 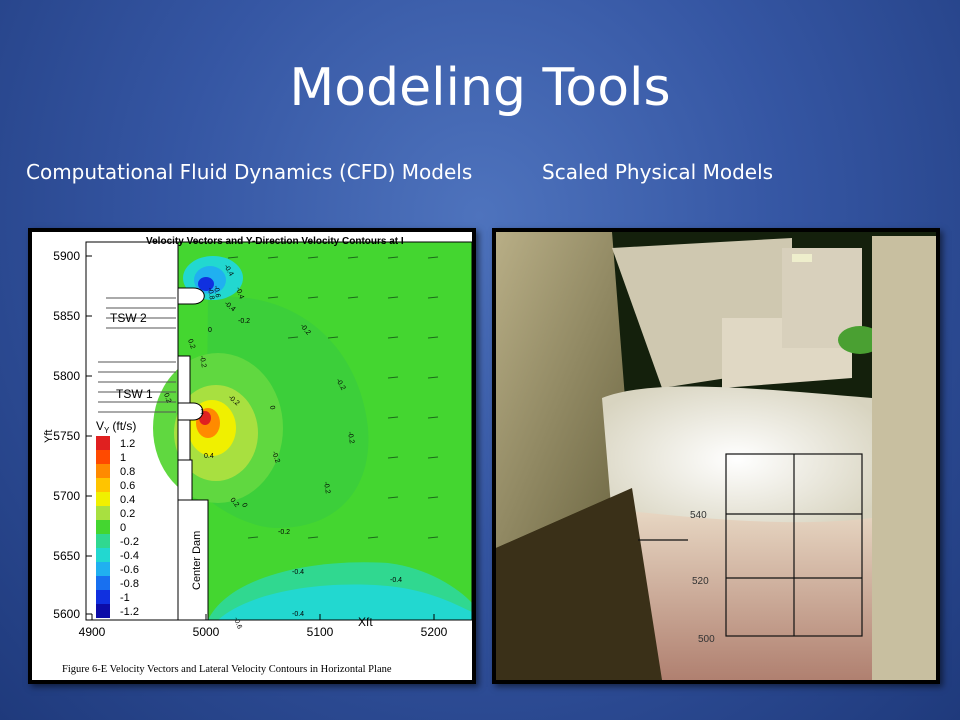 What do you see at coordinates (658, 172) in the screenshot?
I see `physical-model-heading: Scaled Physical Models` at bounding box center [658, 172].